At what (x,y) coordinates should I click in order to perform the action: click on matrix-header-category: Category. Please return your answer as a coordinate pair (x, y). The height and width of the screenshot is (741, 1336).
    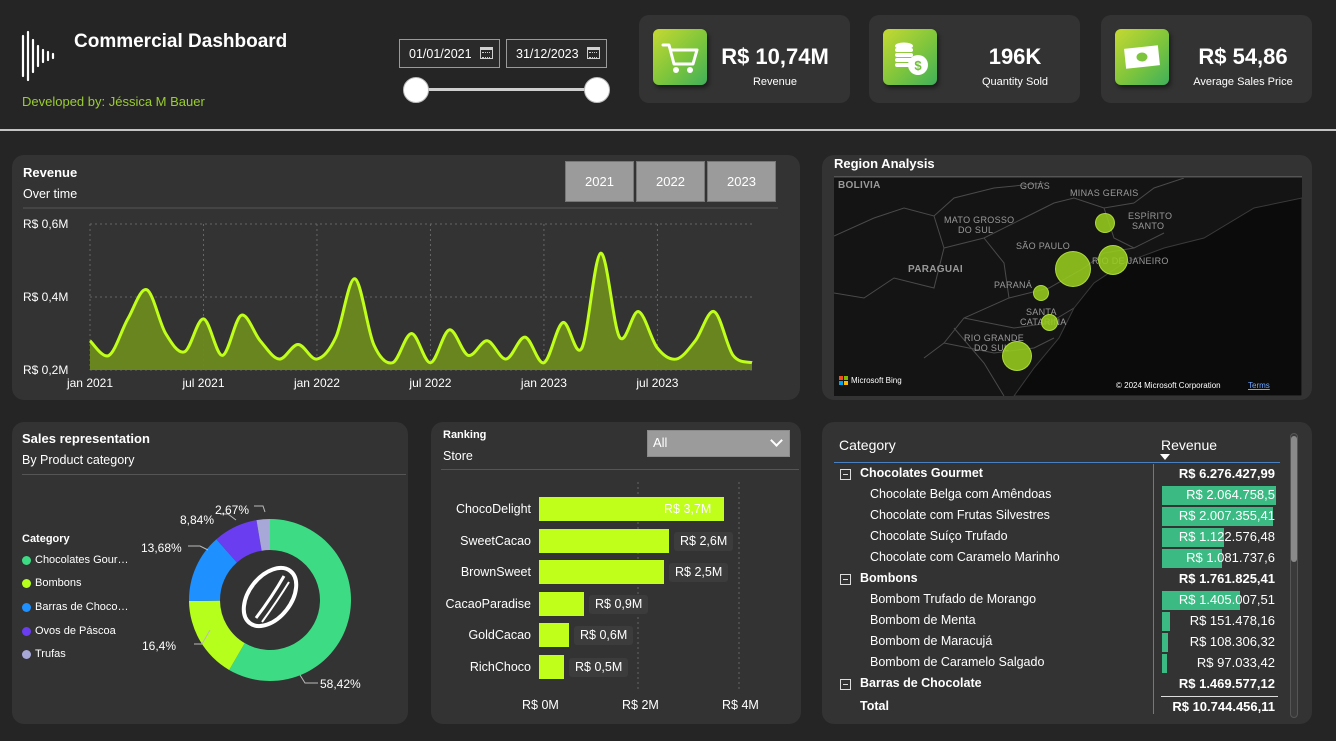
    Looking at the image, I should click on (867, 445).